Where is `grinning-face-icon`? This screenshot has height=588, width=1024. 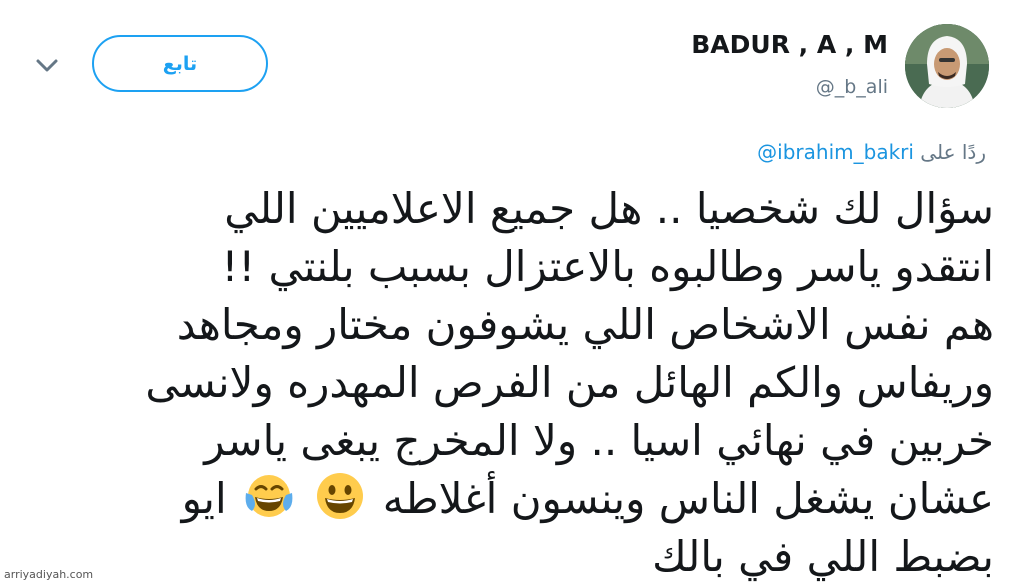 grinning-face-icon is located at coordinates (340, 496).